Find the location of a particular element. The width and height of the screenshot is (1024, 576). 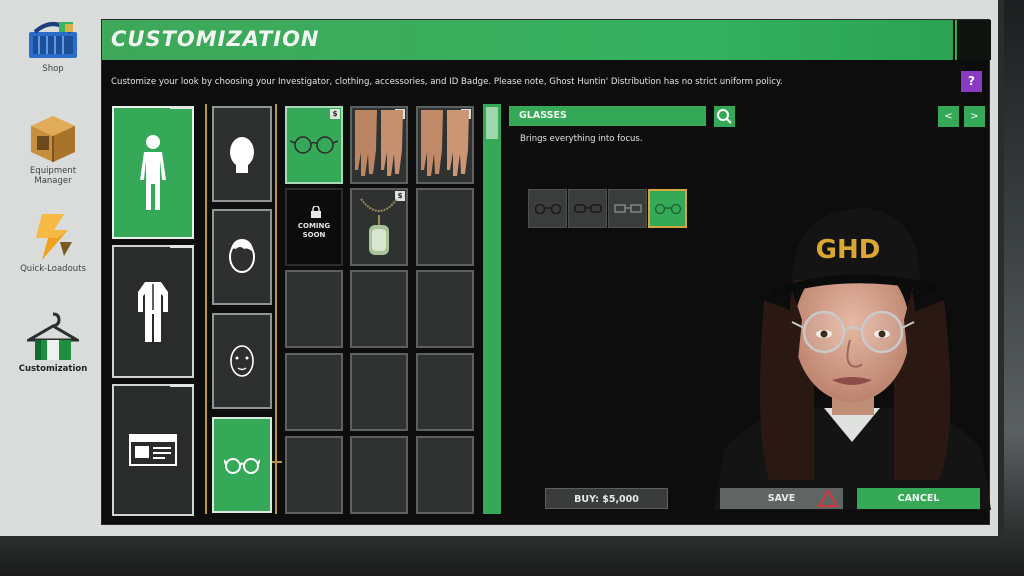

nav-item-shop: Shop is located at coordinates (53, 46).